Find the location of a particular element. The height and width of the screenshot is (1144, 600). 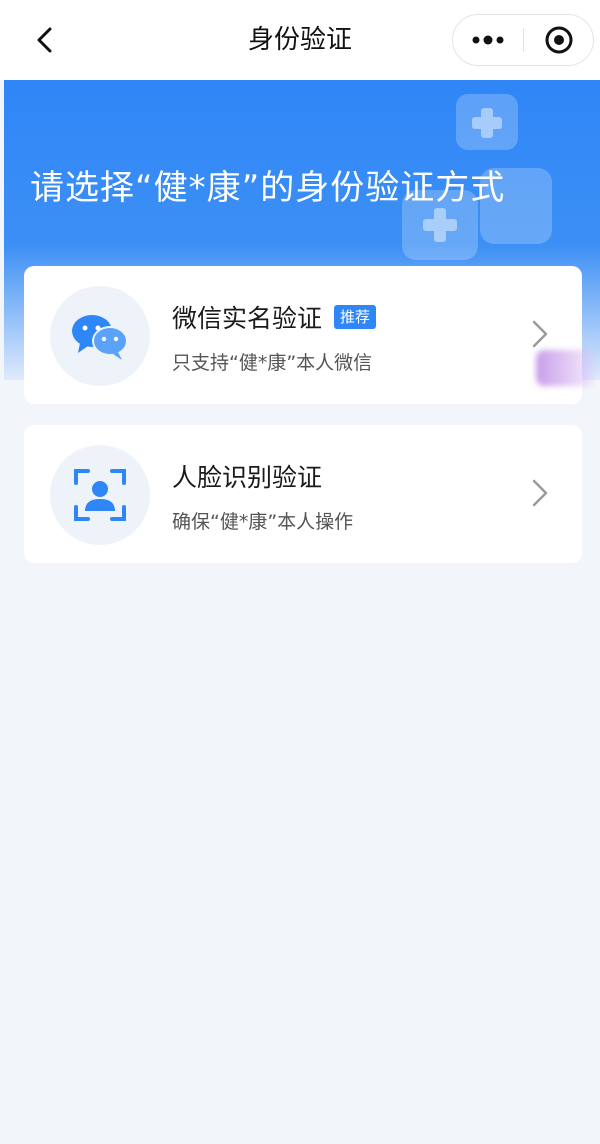

target-circle-icon is located at coordinates (559, 40).